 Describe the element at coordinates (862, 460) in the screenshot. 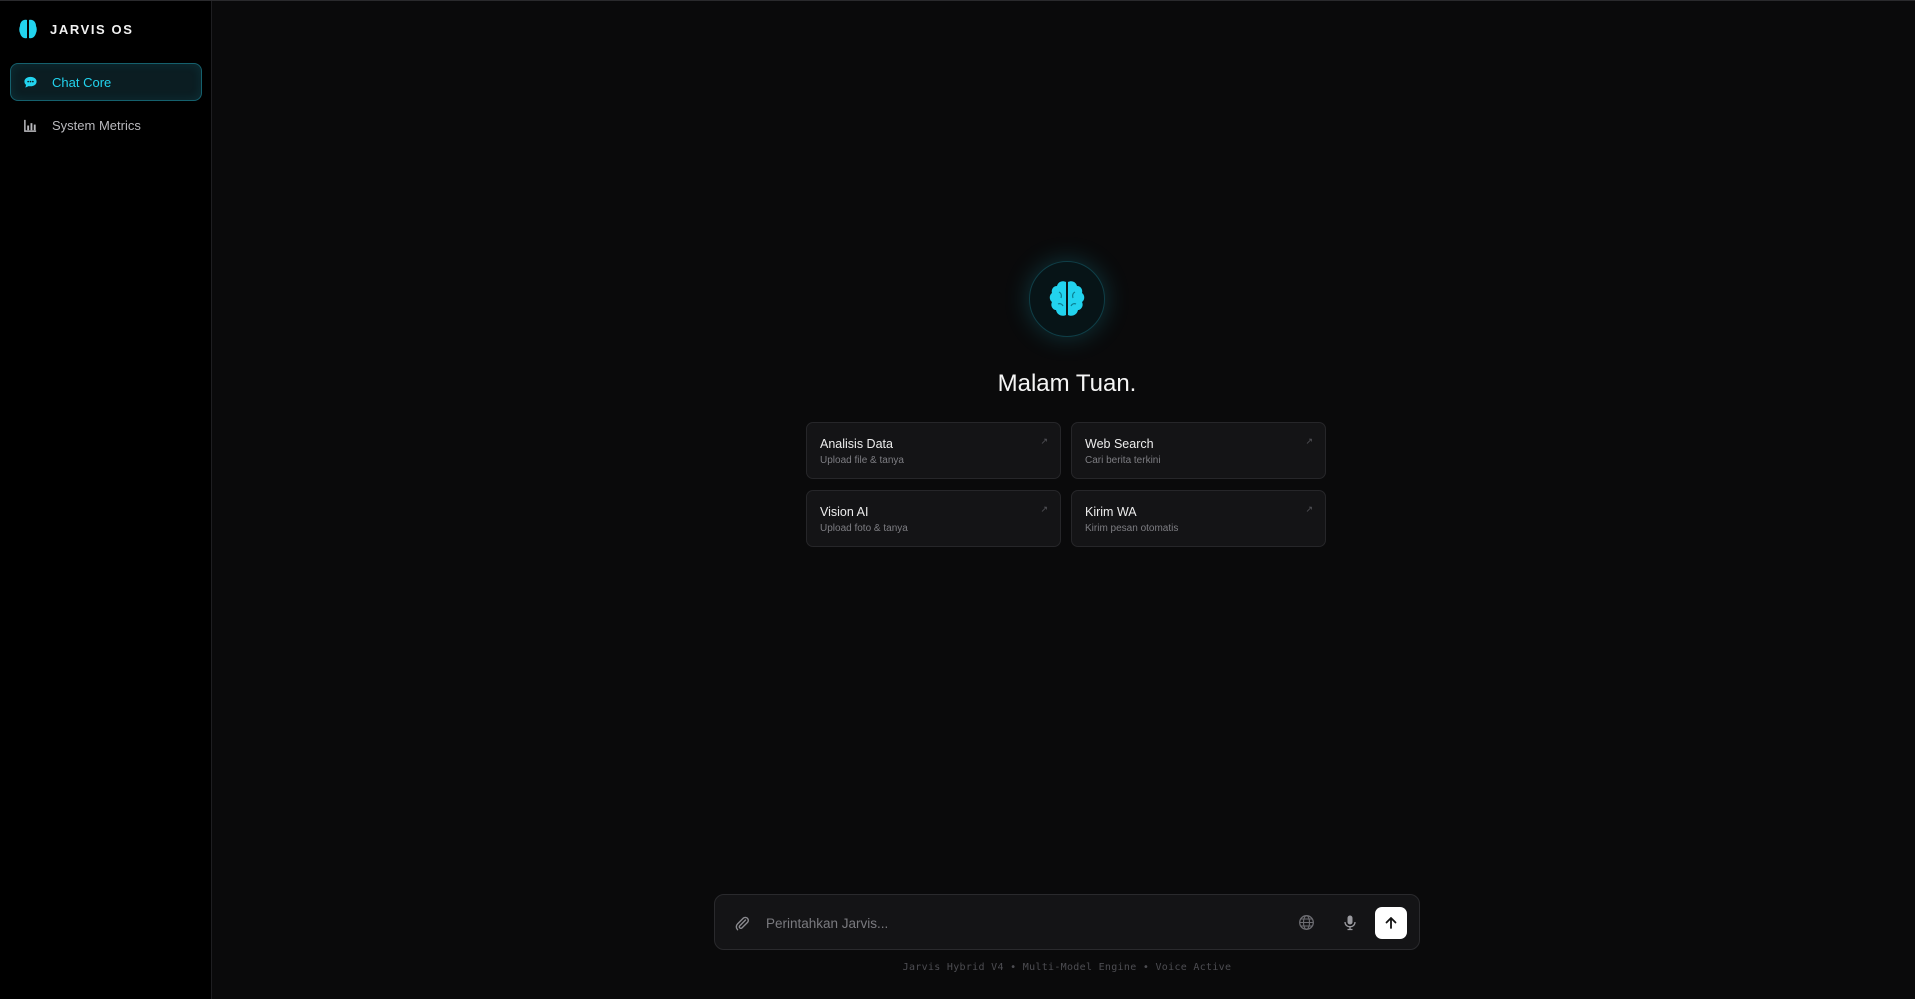

I see `card-subtitle: Upload file & tanya` at that location.